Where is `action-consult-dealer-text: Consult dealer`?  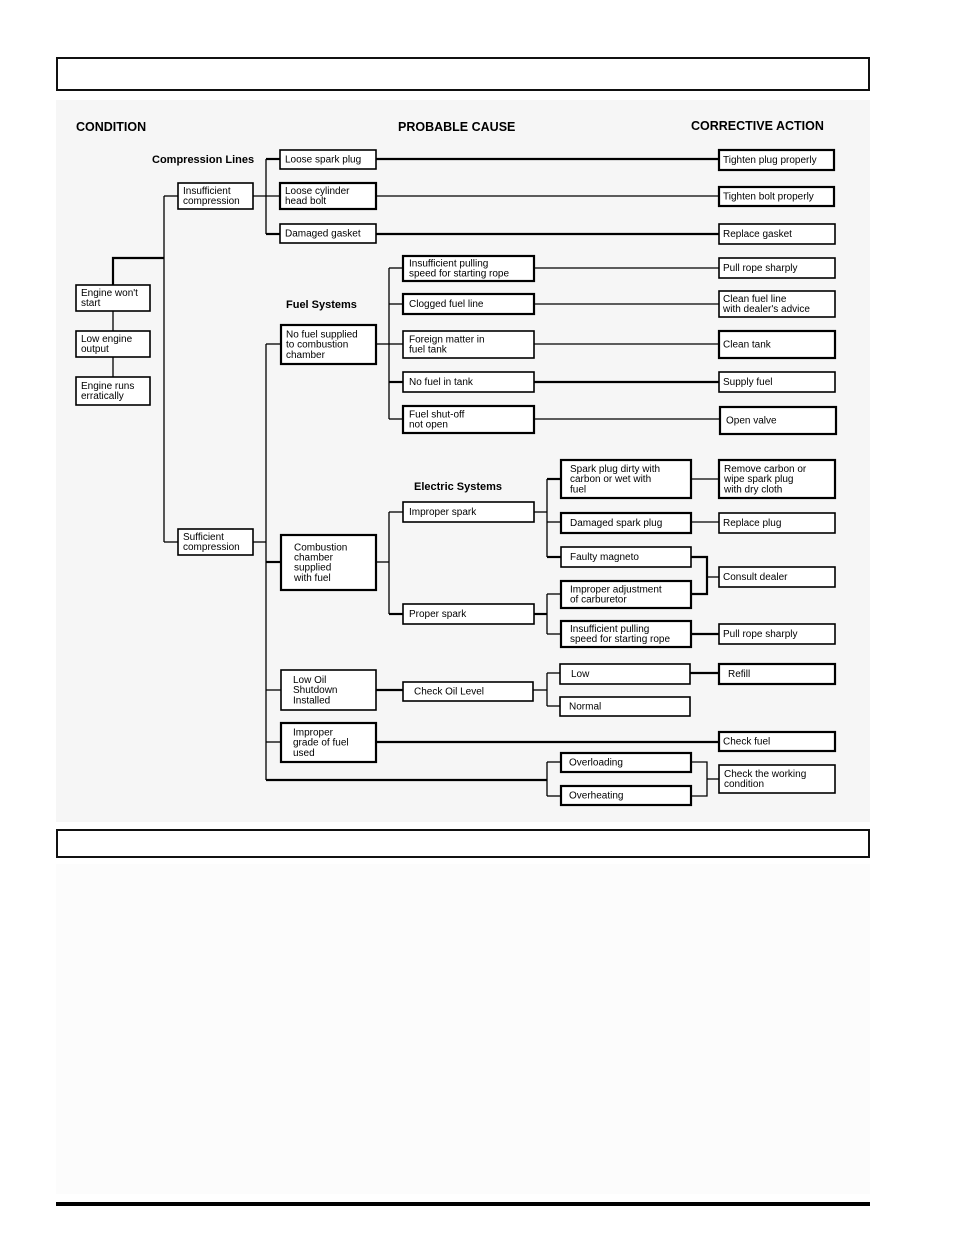
action-consult-dealer-text: Consult dealer is located at coordinates (755, 577).